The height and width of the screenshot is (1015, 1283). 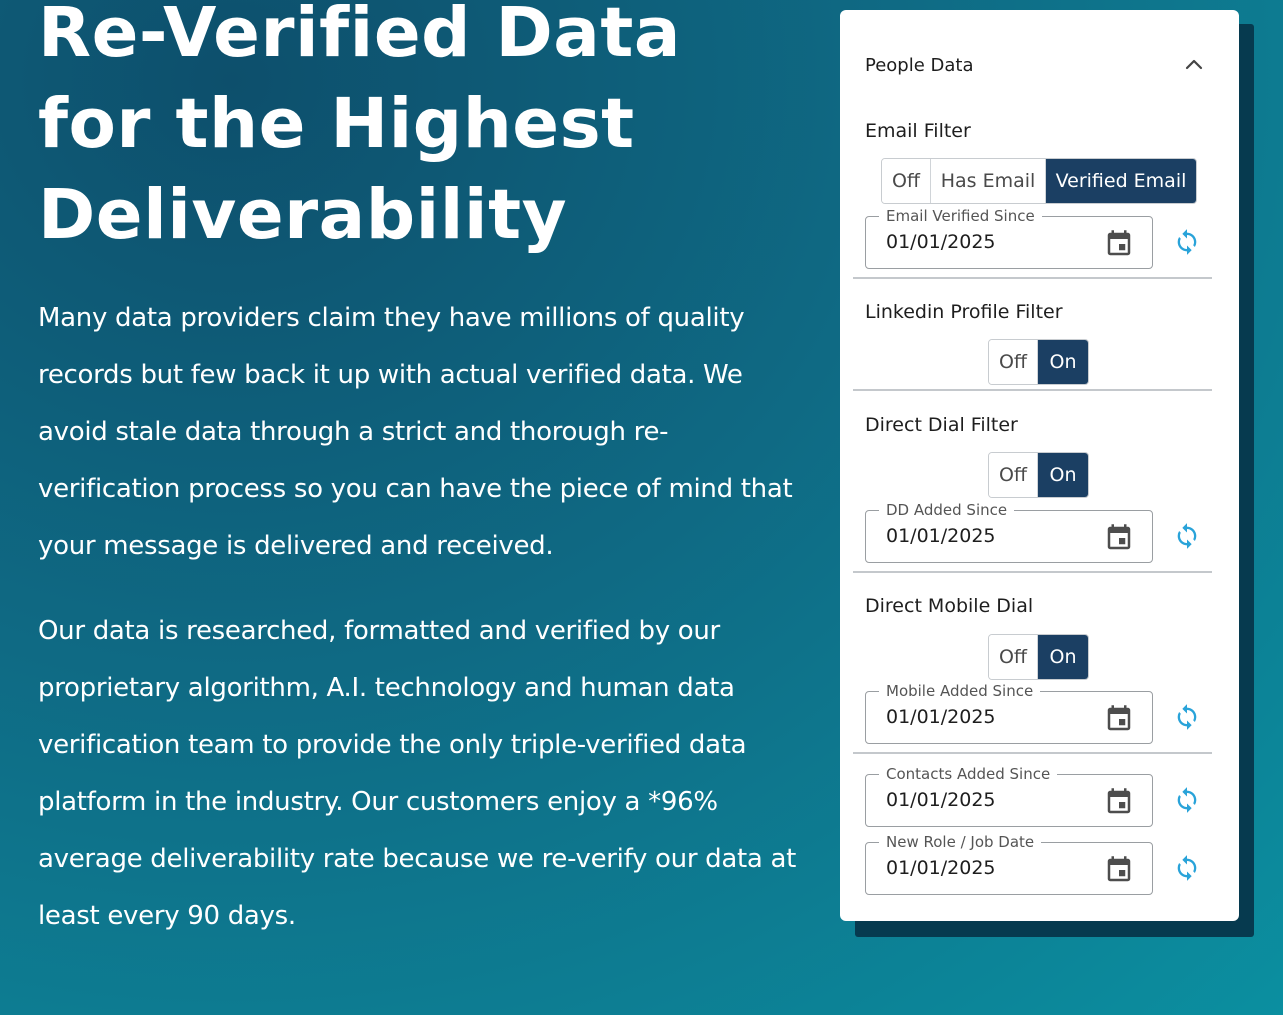 What do you see at coordinates (1009, 713) in the screenshot?
I see `mobile-added-since-field: Mobile Added Since 01/01/2025` at bounding box center [1009, 713].